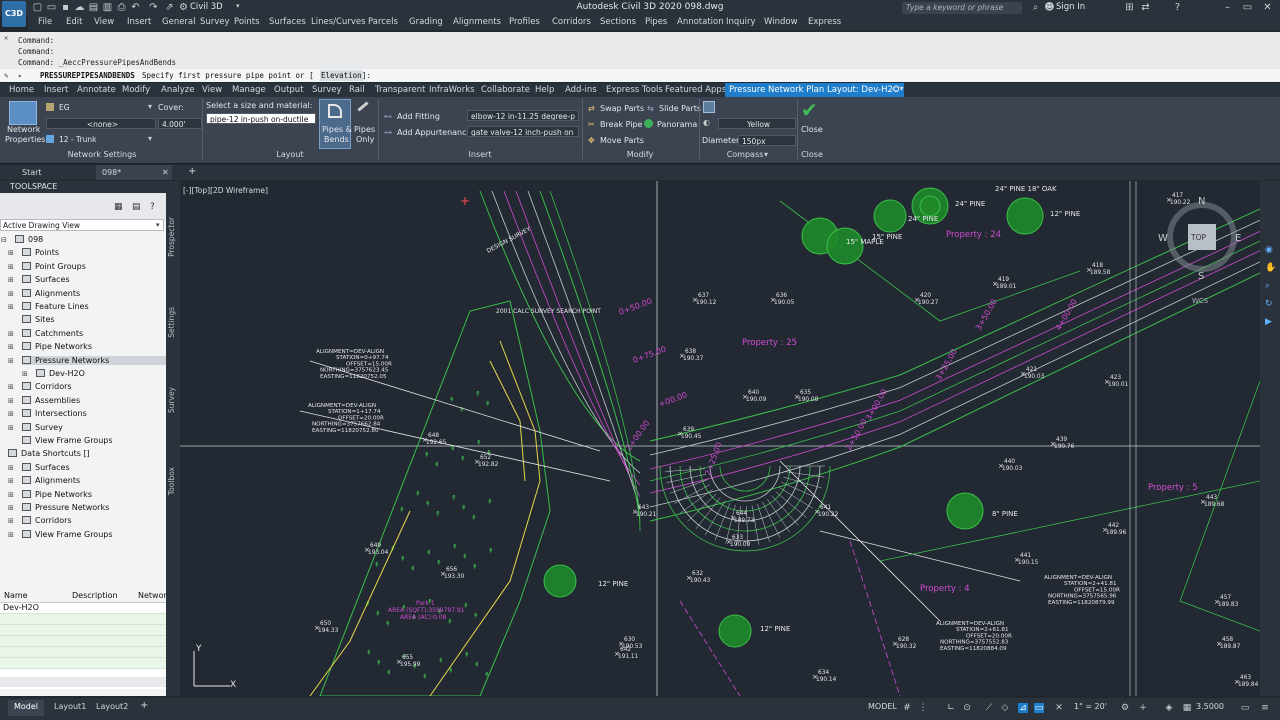 This screenshot has height=720, width=1280. I want to click on file-tab-start: Start, so click(32, 172).